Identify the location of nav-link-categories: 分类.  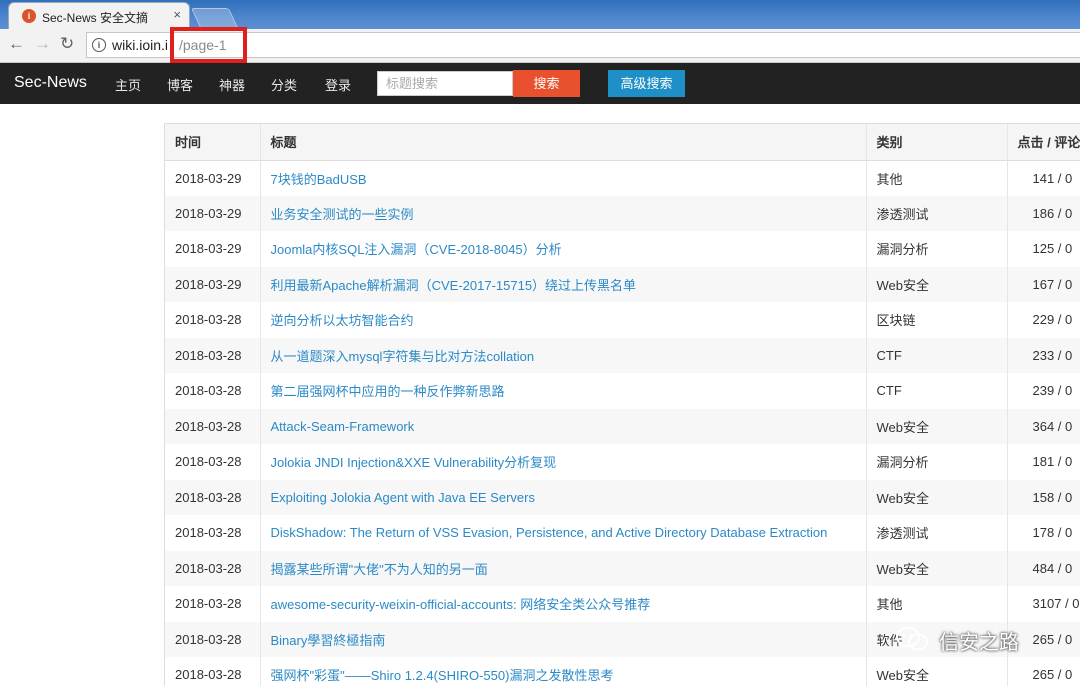
(284, 84).